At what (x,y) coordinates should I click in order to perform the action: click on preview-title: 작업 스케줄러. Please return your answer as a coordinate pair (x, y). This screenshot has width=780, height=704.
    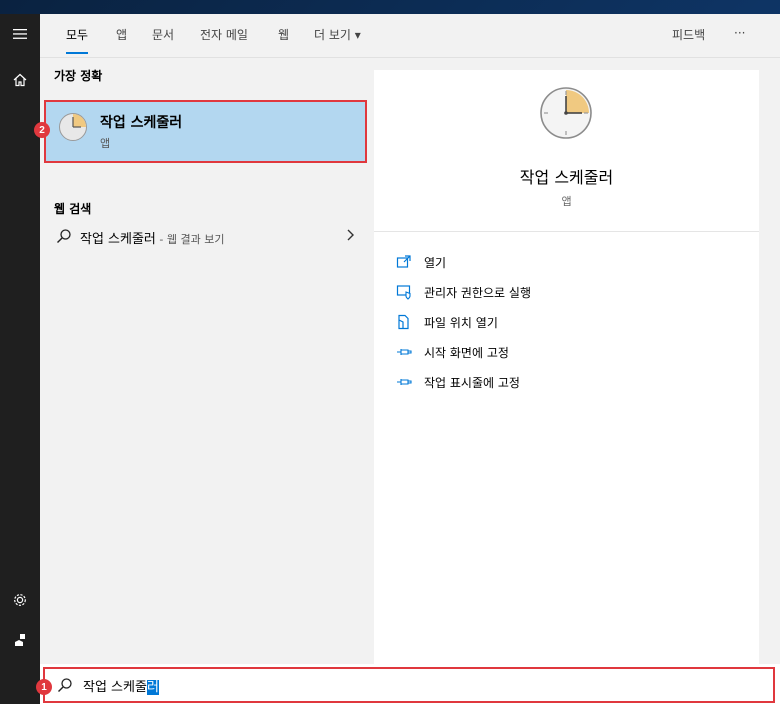
    Looking at the image, I should click on (566, 177).